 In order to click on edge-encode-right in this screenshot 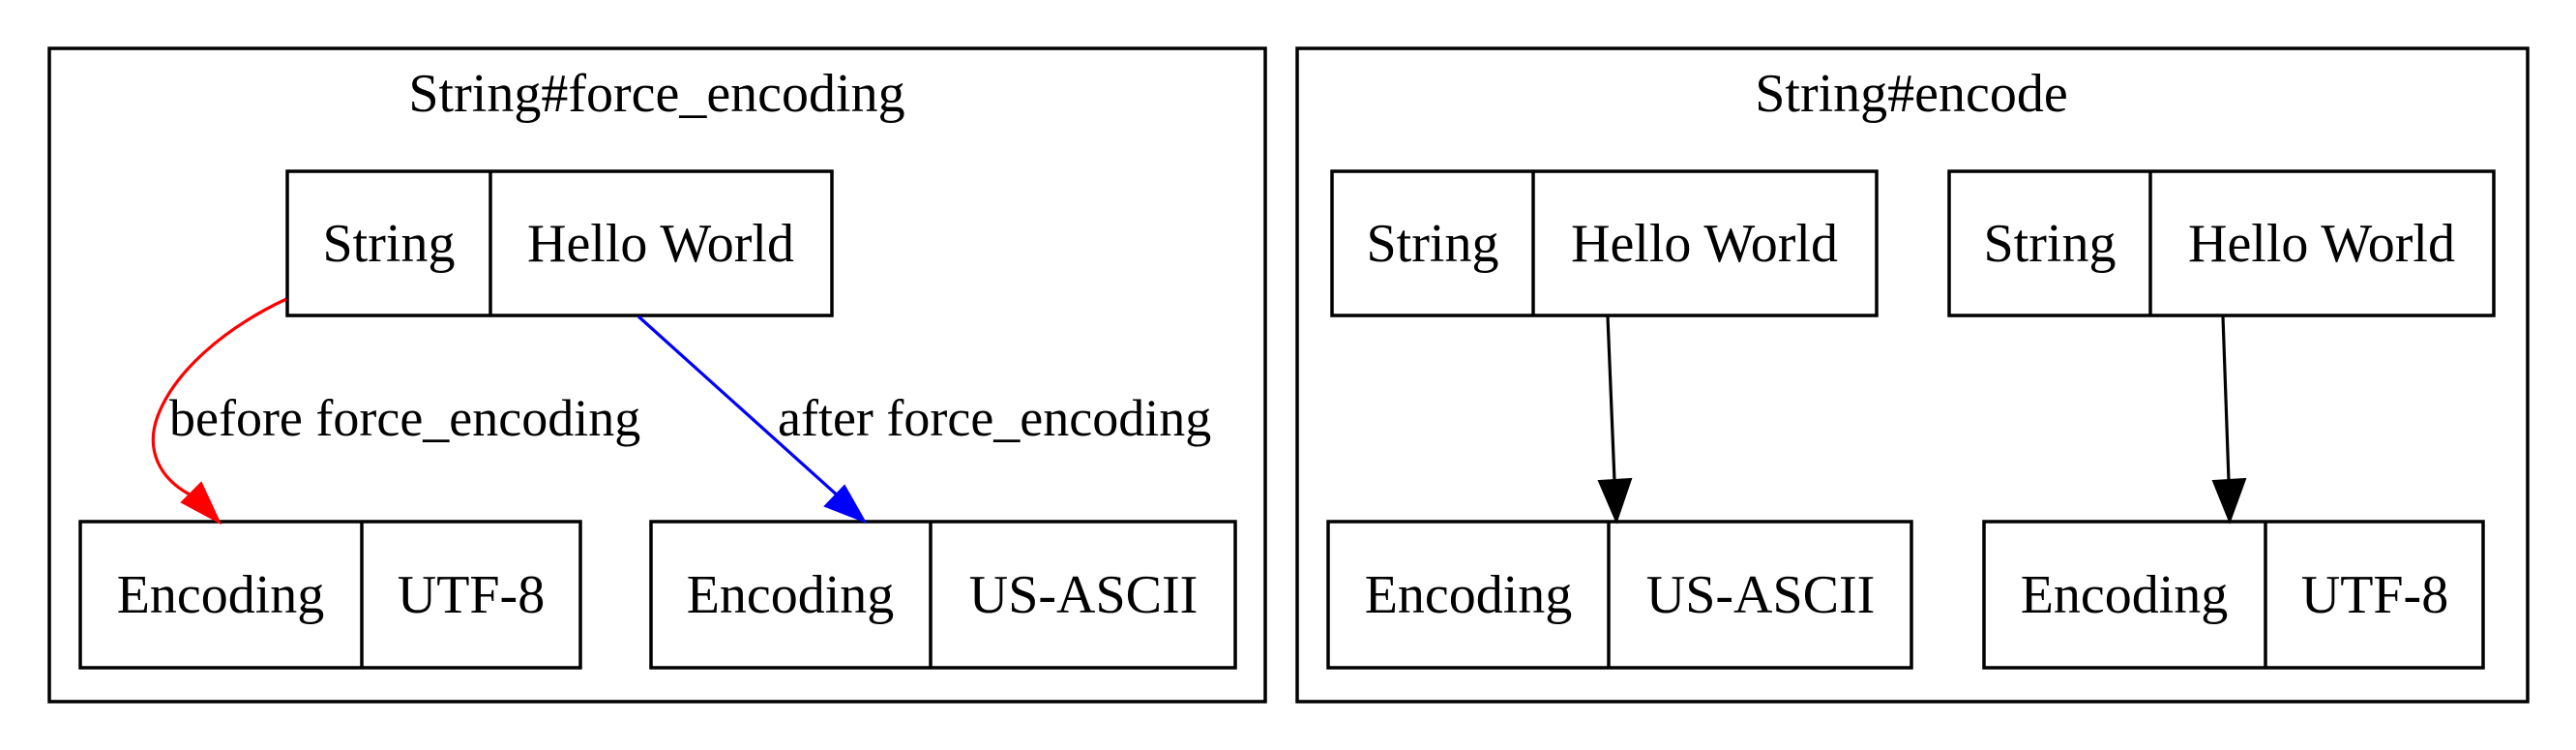, I will do `click(2229, 420)`.